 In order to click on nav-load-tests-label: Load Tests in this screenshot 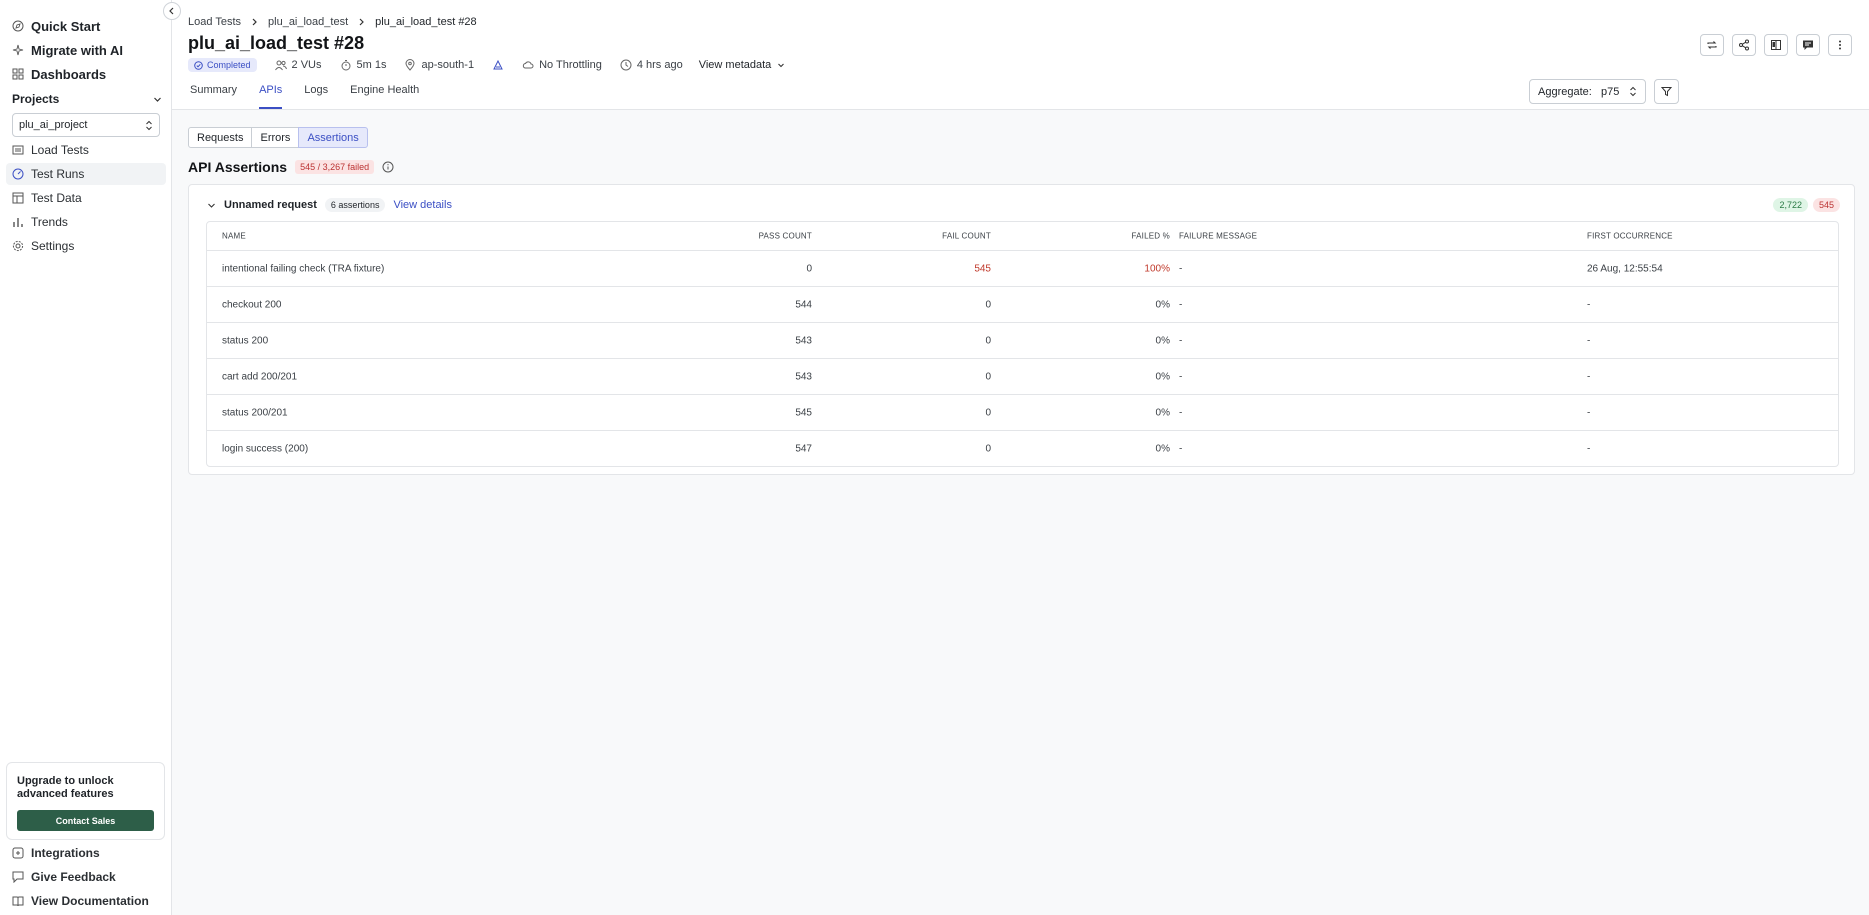, I will do `click(60, 150)`.